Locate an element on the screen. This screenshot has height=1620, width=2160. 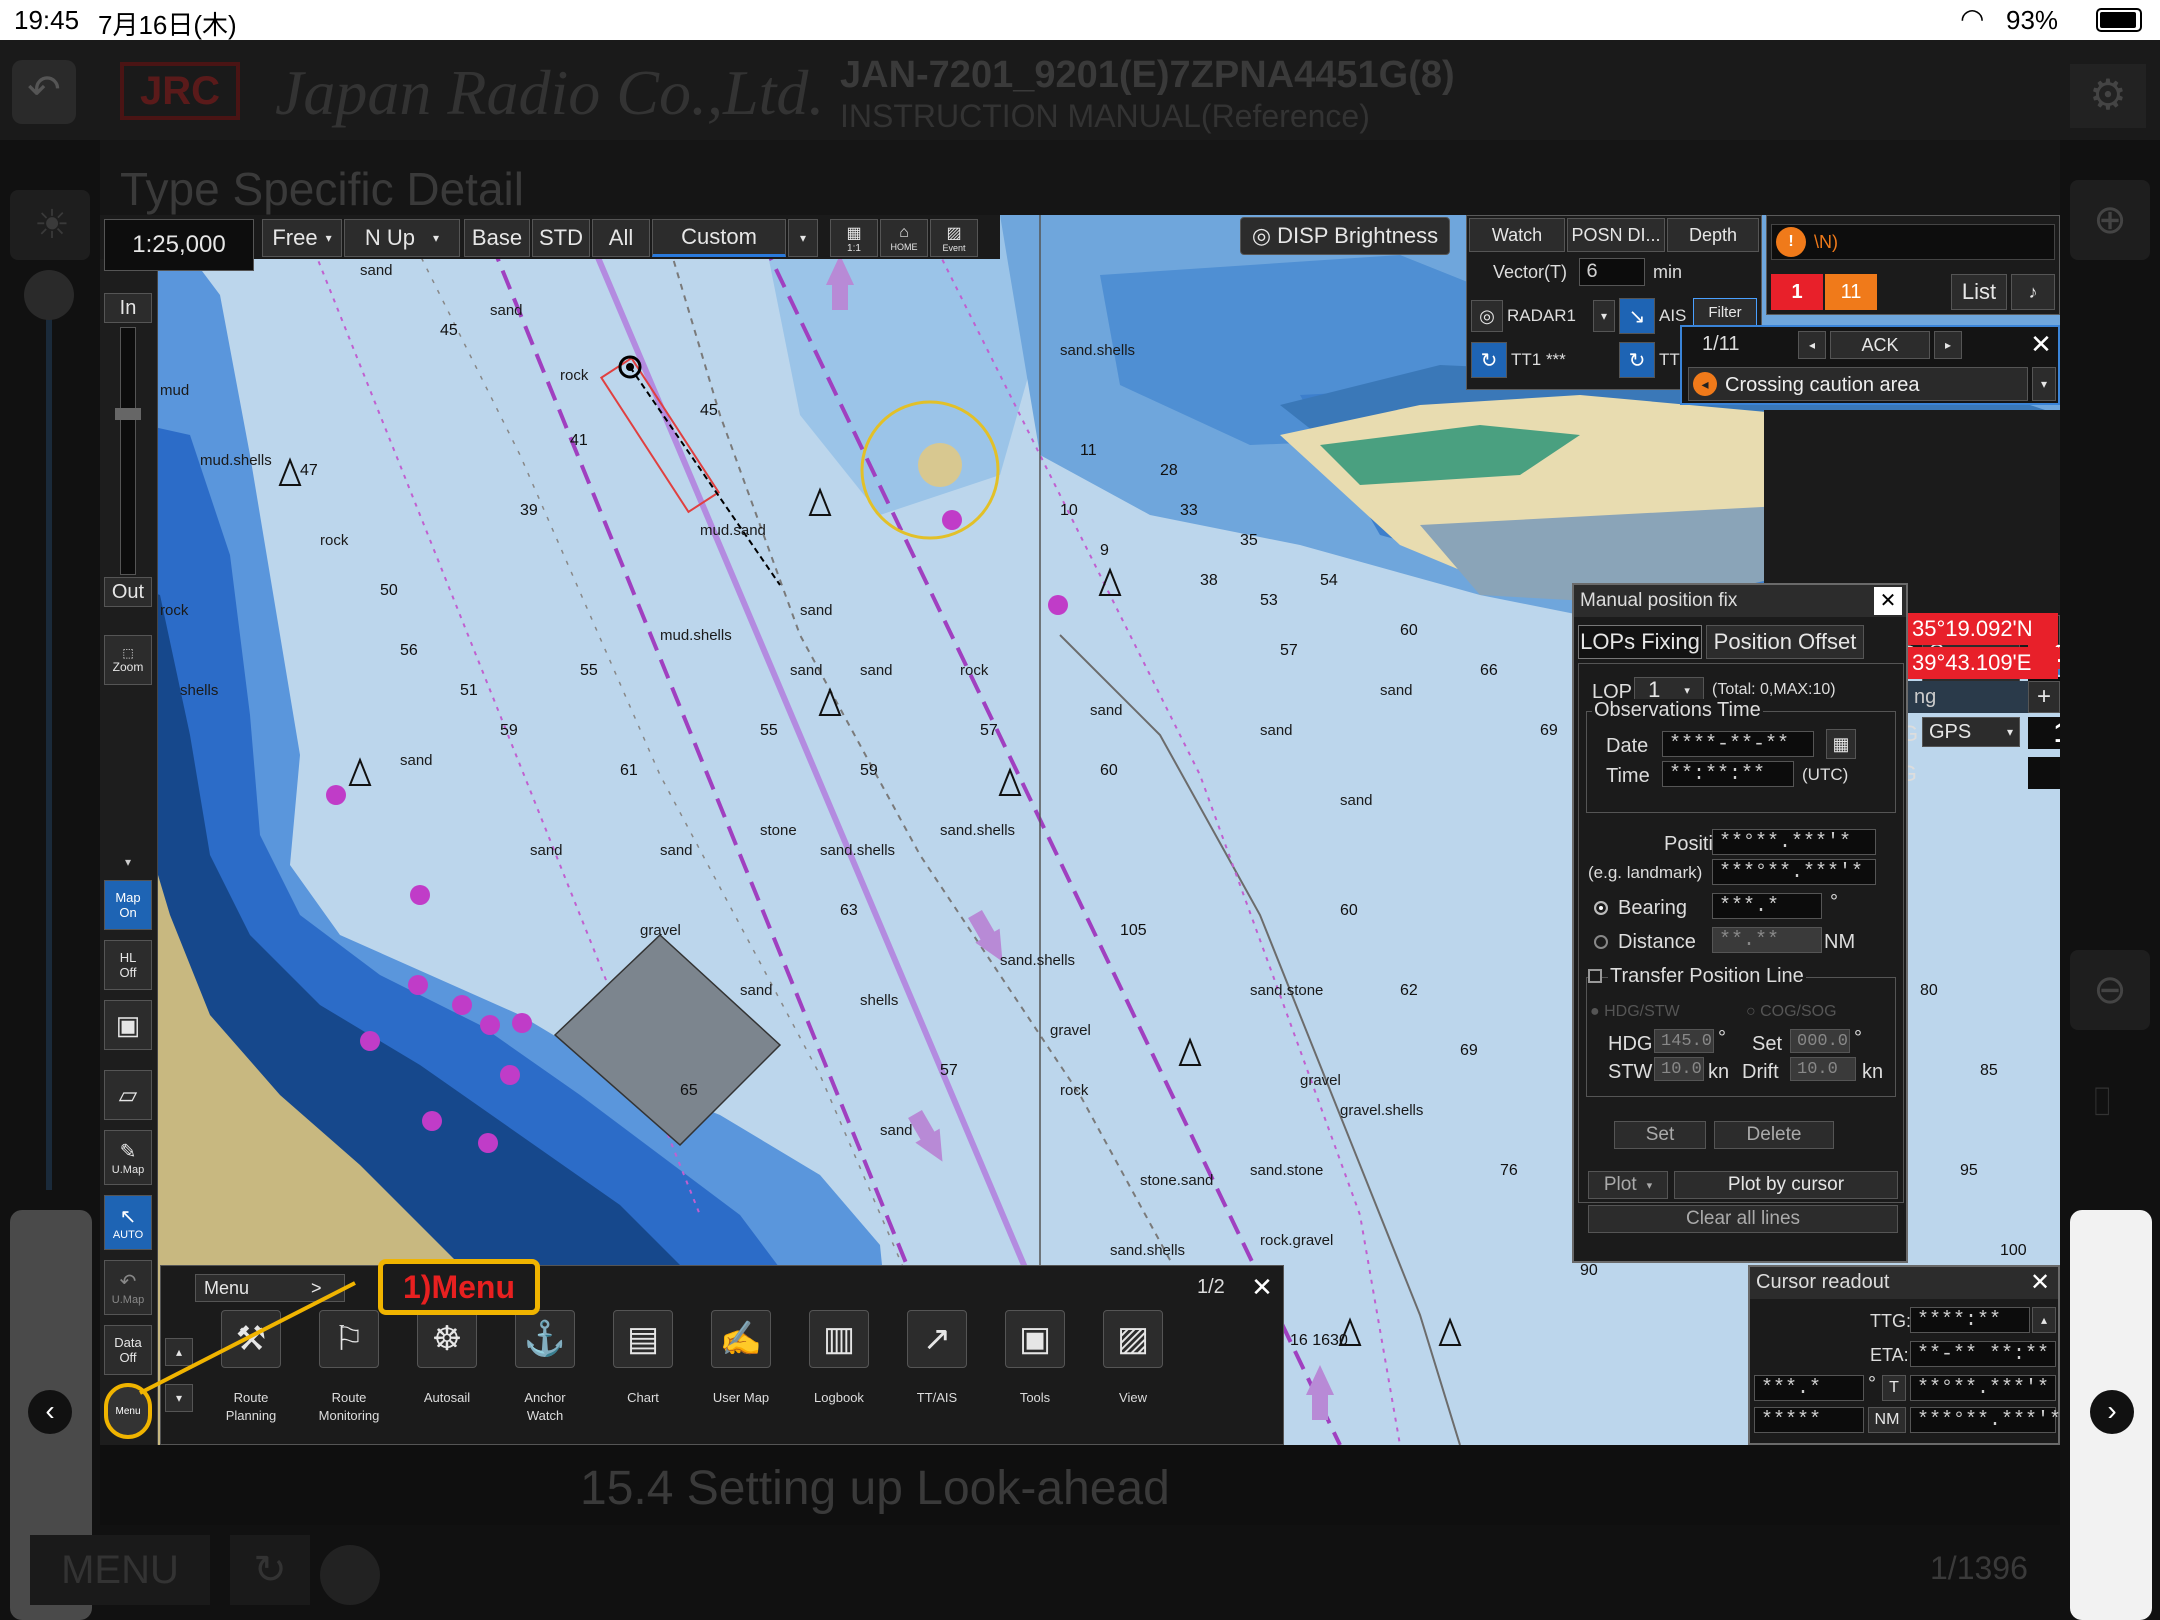
back-icon: ↶ is located at coordinates (44, 92).